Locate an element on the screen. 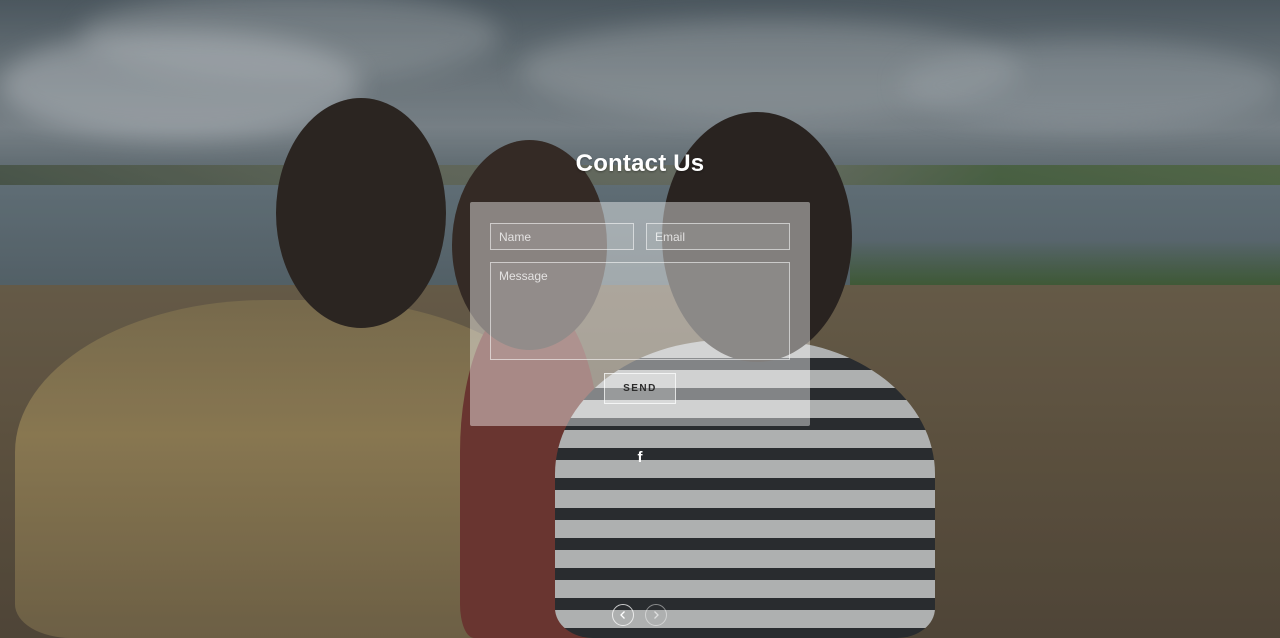 The width and height of the screenshot is (1280, 638). contact-form: SEND is located at coordinates (640, 314).